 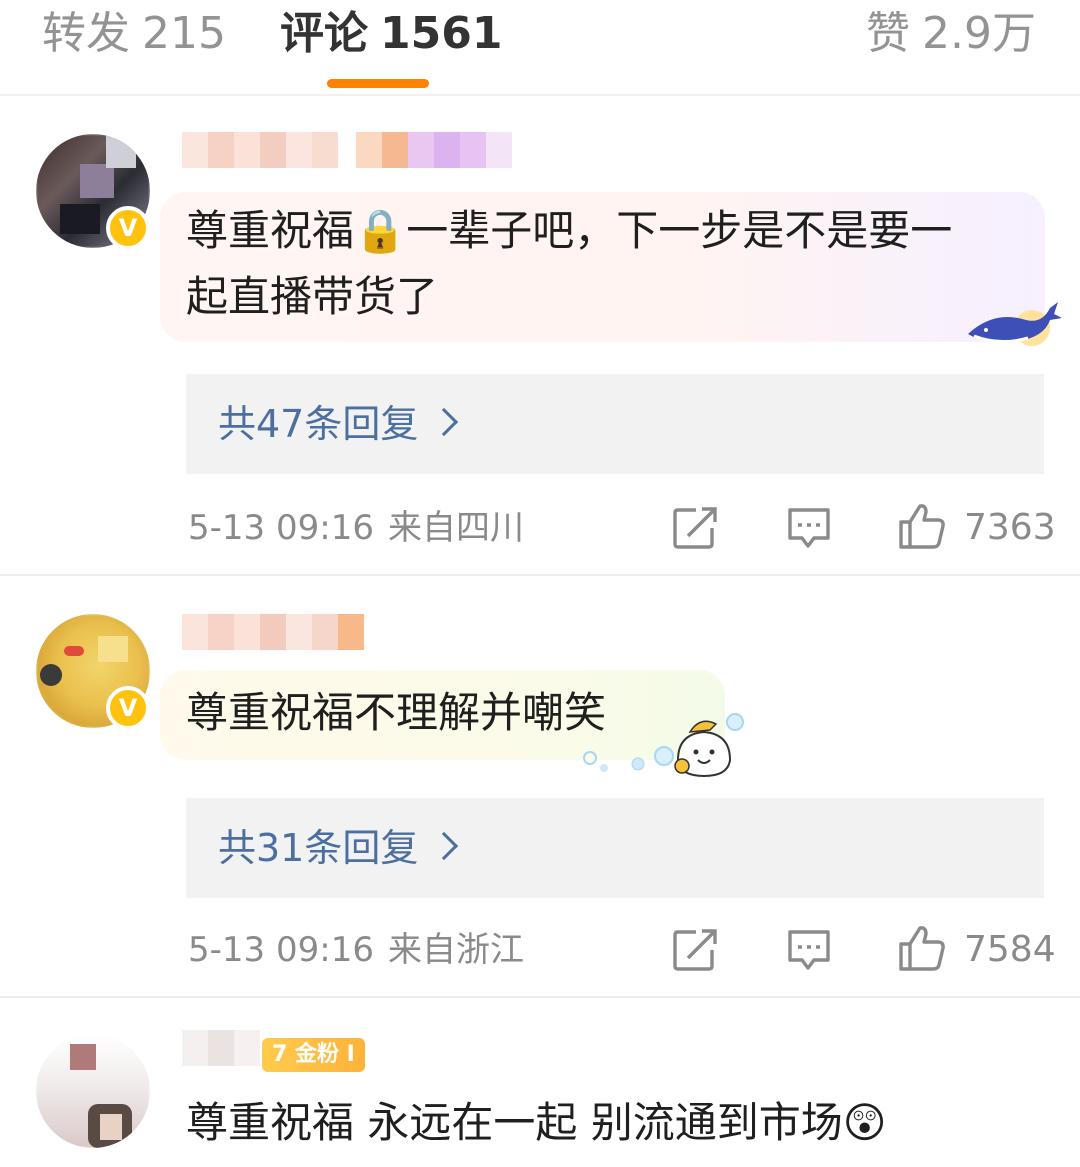 I want to click on tab-comments: 评论 1561, so click(x=391, y=34).